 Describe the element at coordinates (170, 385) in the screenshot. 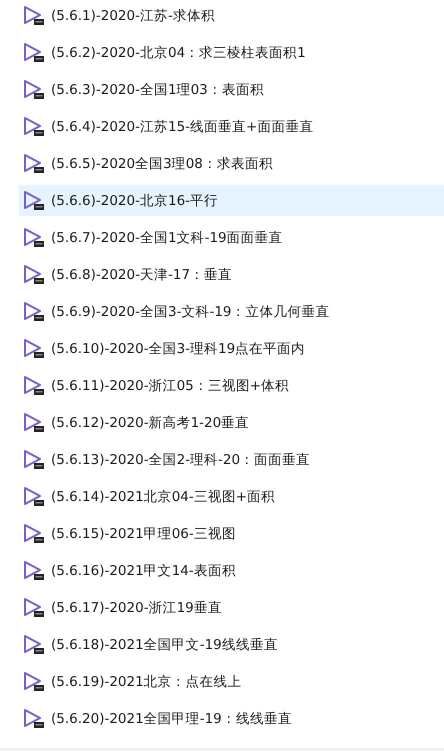

I see `file-name: (5.6.11)-2020-浙江05：三视图+体积` at that location.